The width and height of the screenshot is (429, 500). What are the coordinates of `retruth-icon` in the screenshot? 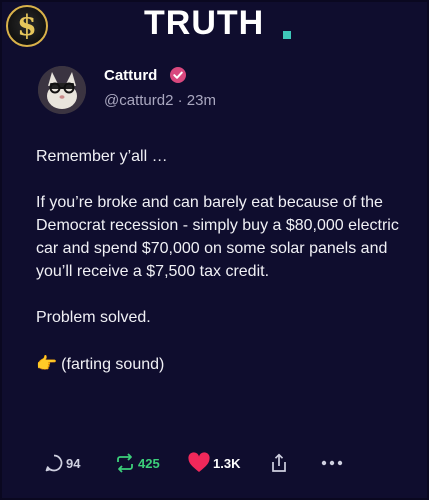 It's located at (125, 463).